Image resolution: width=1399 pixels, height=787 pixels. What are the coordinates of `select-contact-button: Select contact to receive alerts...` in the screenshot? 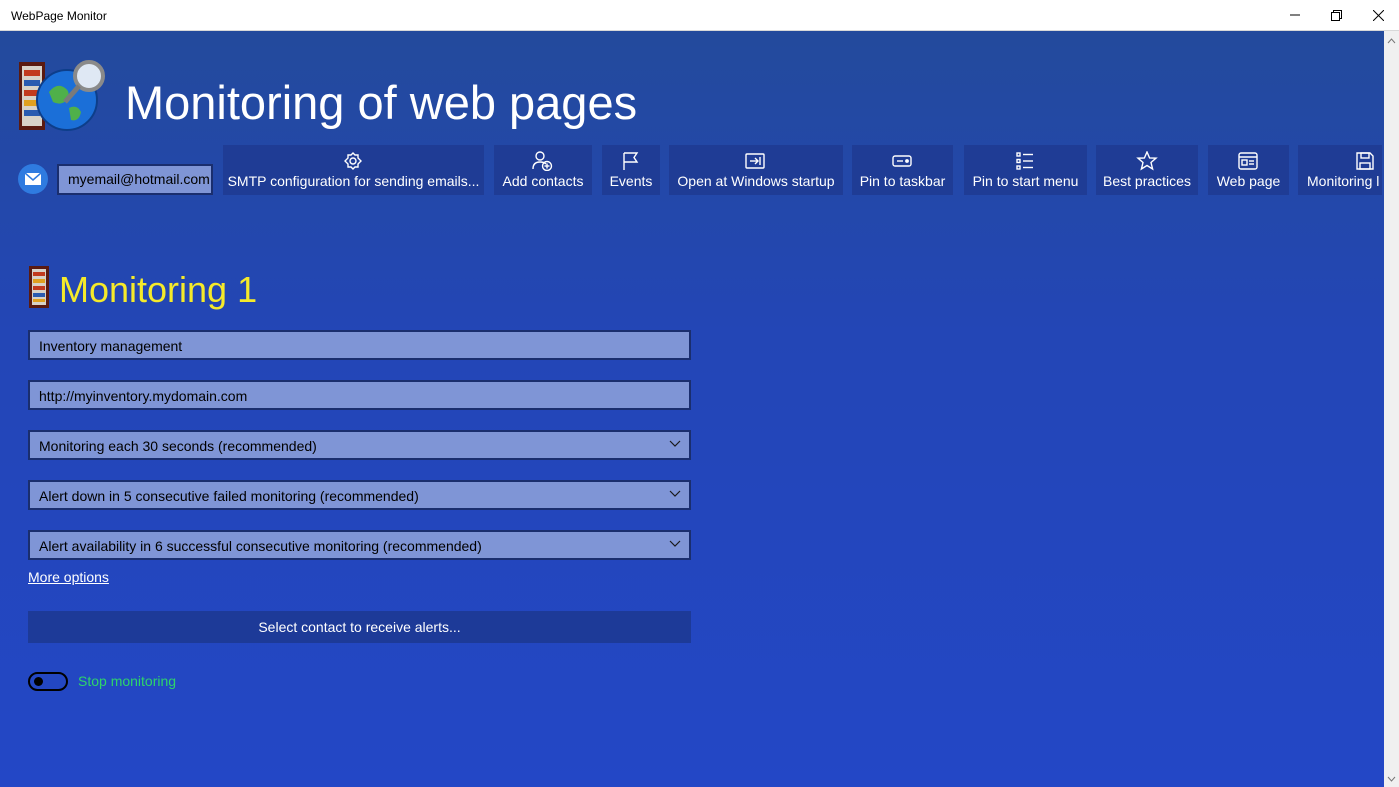 It's located at (359, 627).